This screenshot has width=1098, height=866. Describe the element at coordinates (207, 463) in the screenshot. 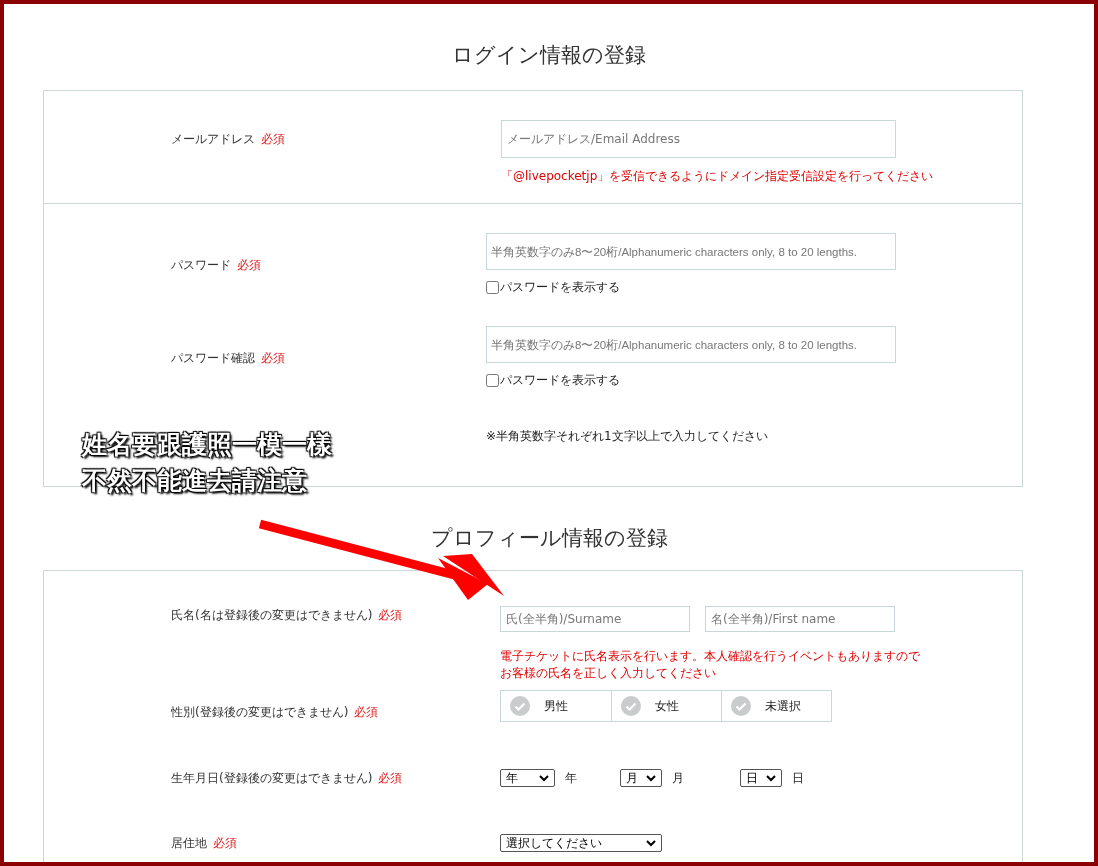

I see `annotation-text: 姓名要跟護照一模一樣 不然不能進去請注意` at that location.